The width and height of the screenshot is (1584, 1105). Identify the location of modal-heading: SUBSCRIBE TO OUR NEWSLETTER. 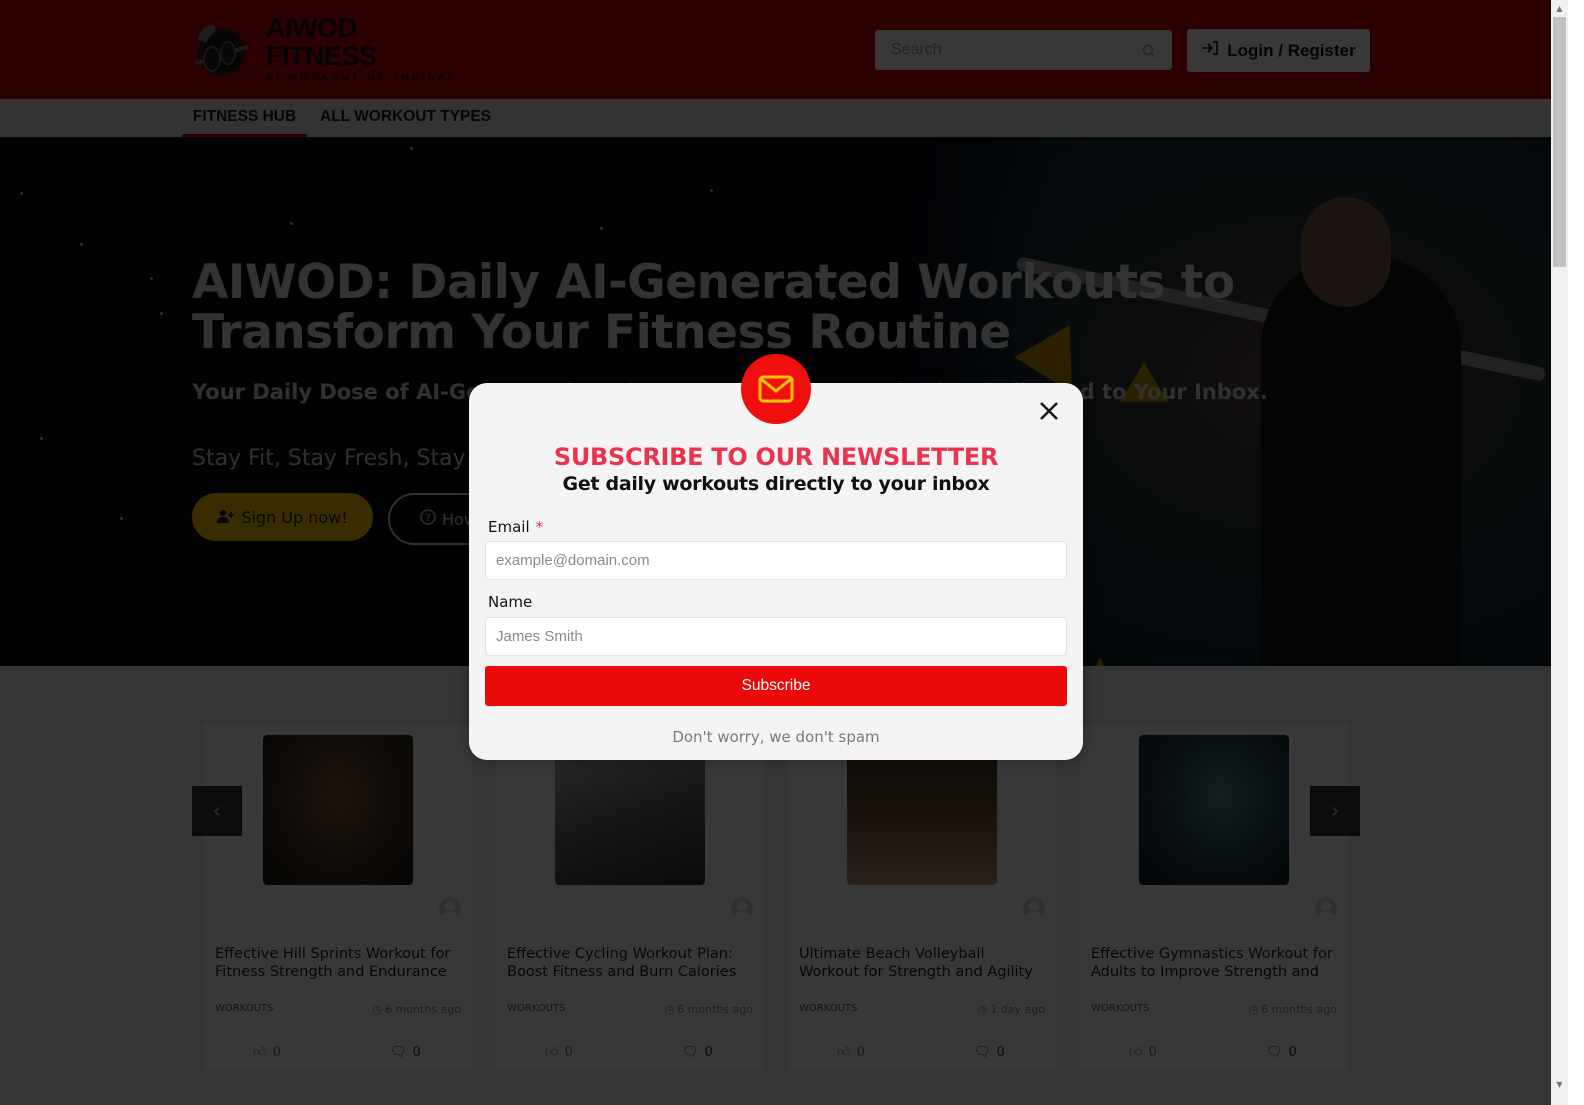
(776, 457).